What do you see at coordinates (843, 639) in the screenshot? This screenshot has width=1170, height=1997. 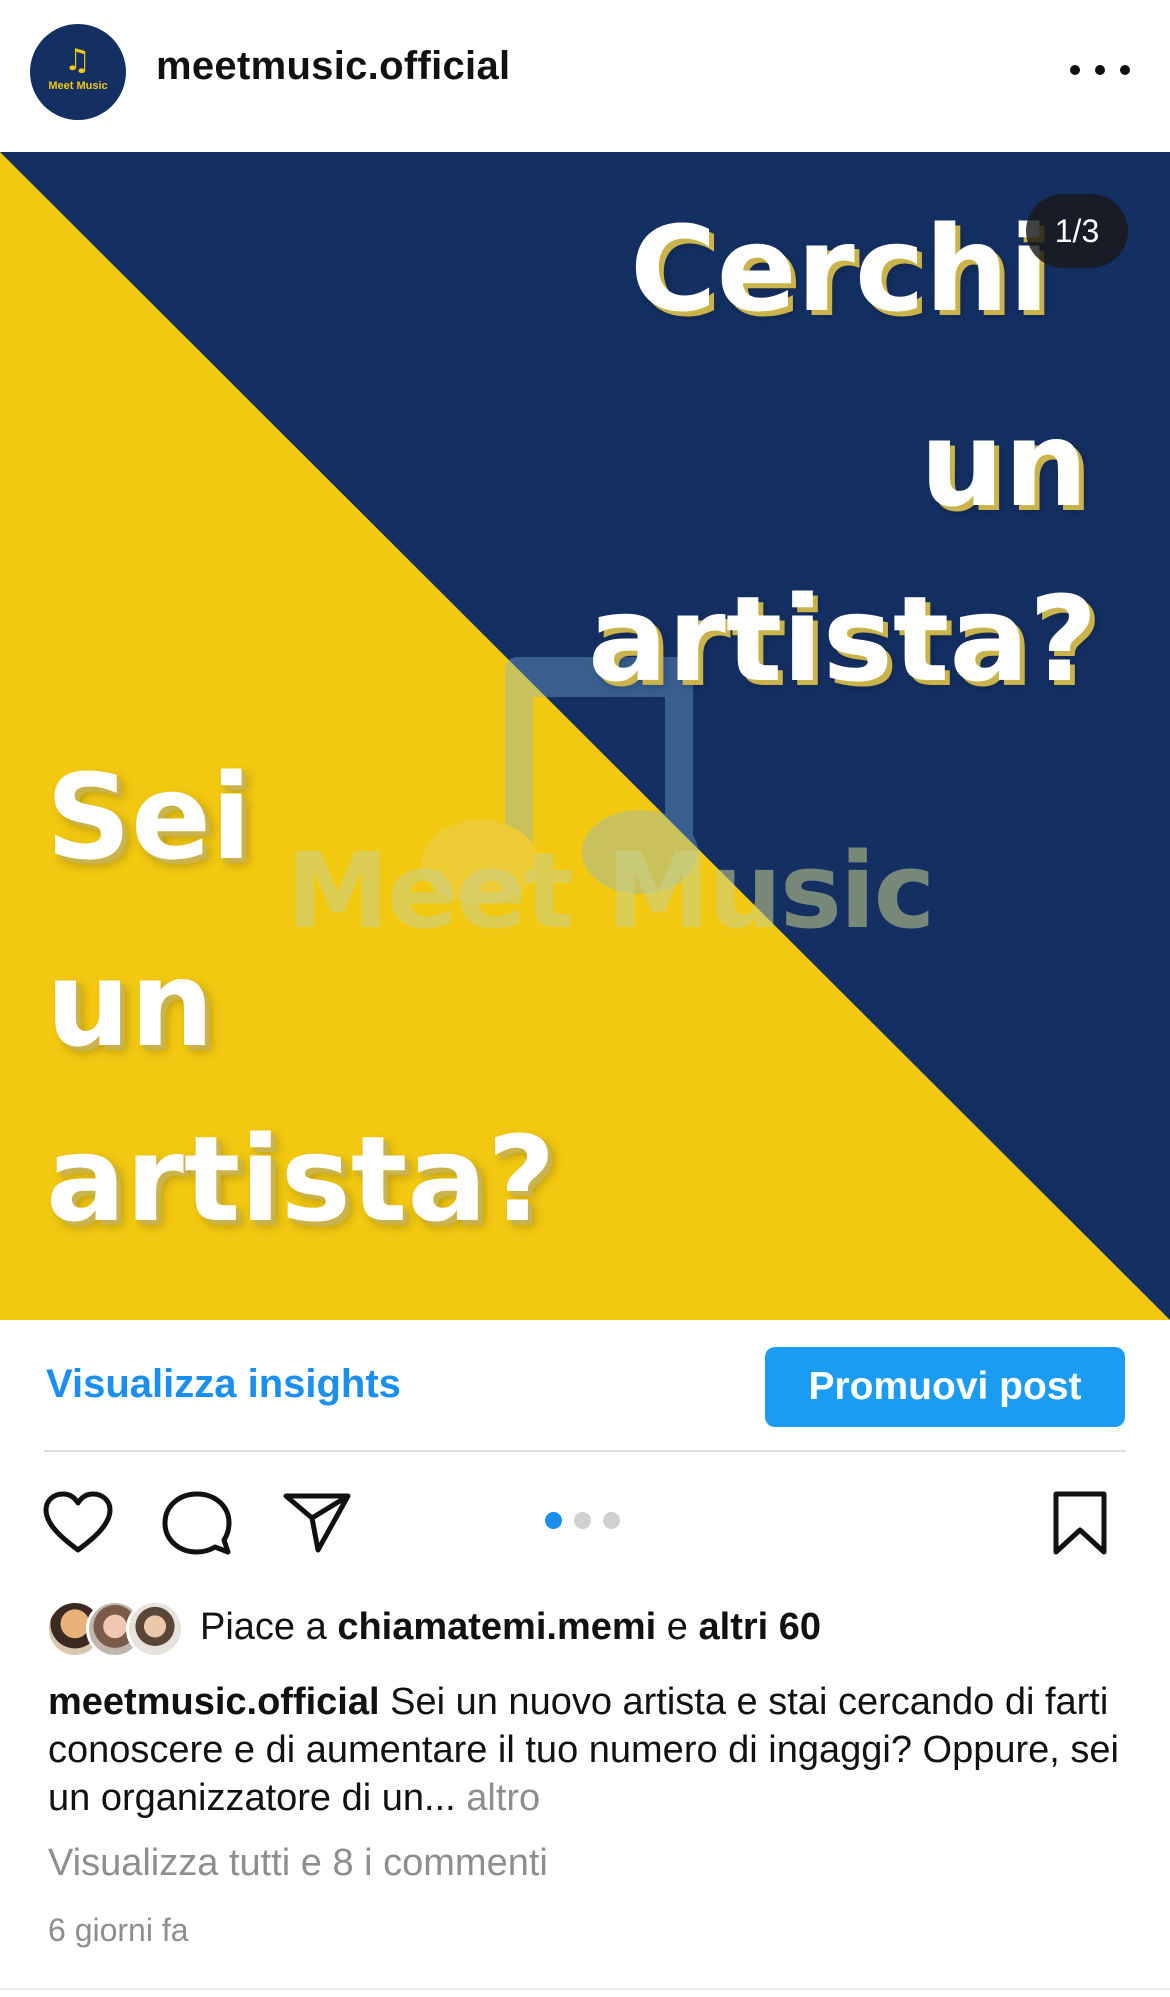 I see `headline-top-line-3: artista?` at bounding box center [843, 639].